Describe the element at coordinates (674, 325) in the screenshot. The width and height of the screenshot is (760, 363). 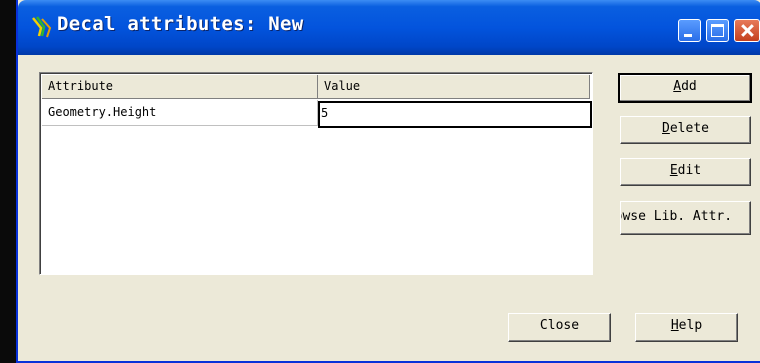
I see `help-mnemonic: H` at that location.